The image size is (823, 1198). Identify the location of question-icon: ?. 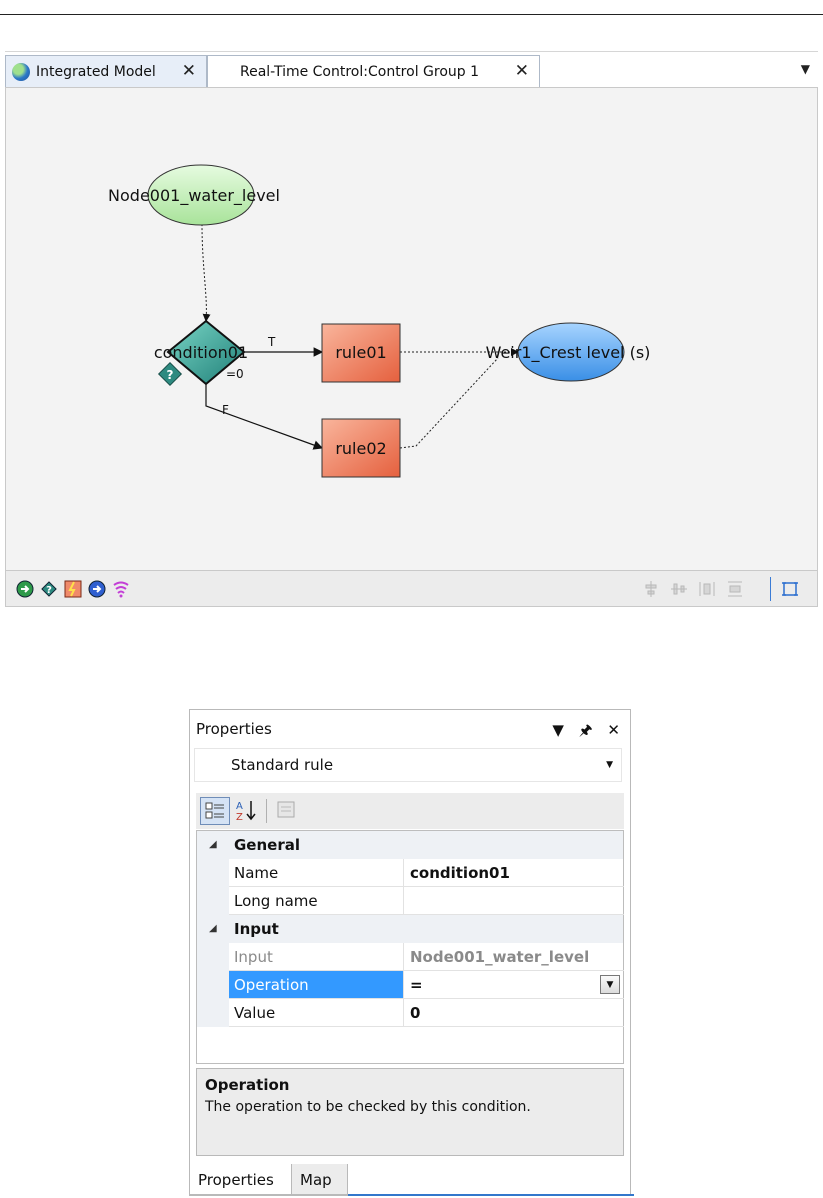
(170, 374).